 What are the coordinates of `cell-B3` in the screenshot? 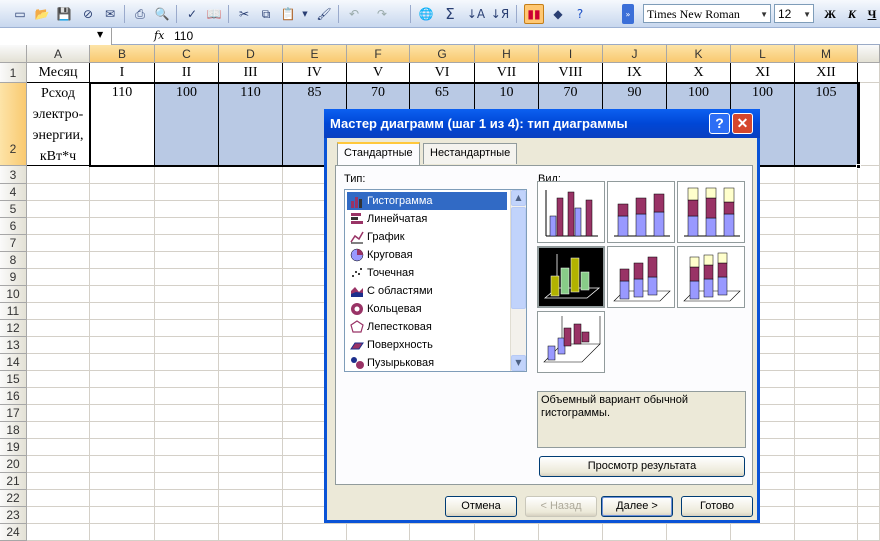 It's located at (122, 175).